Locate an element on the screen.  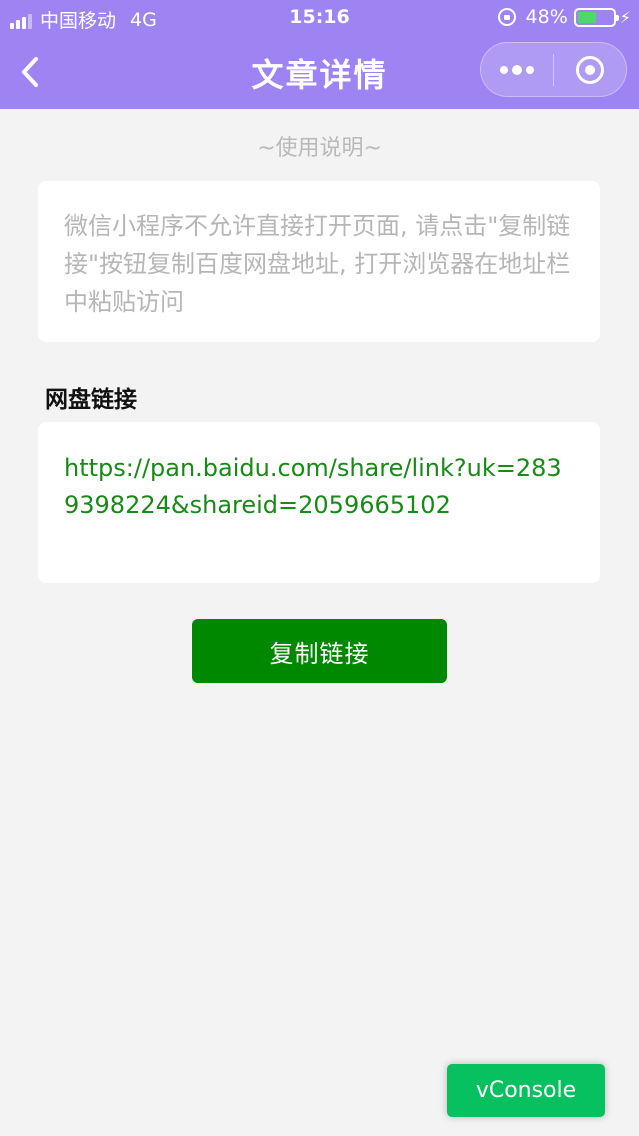
battery-icon is located at coordinates (596, 17).